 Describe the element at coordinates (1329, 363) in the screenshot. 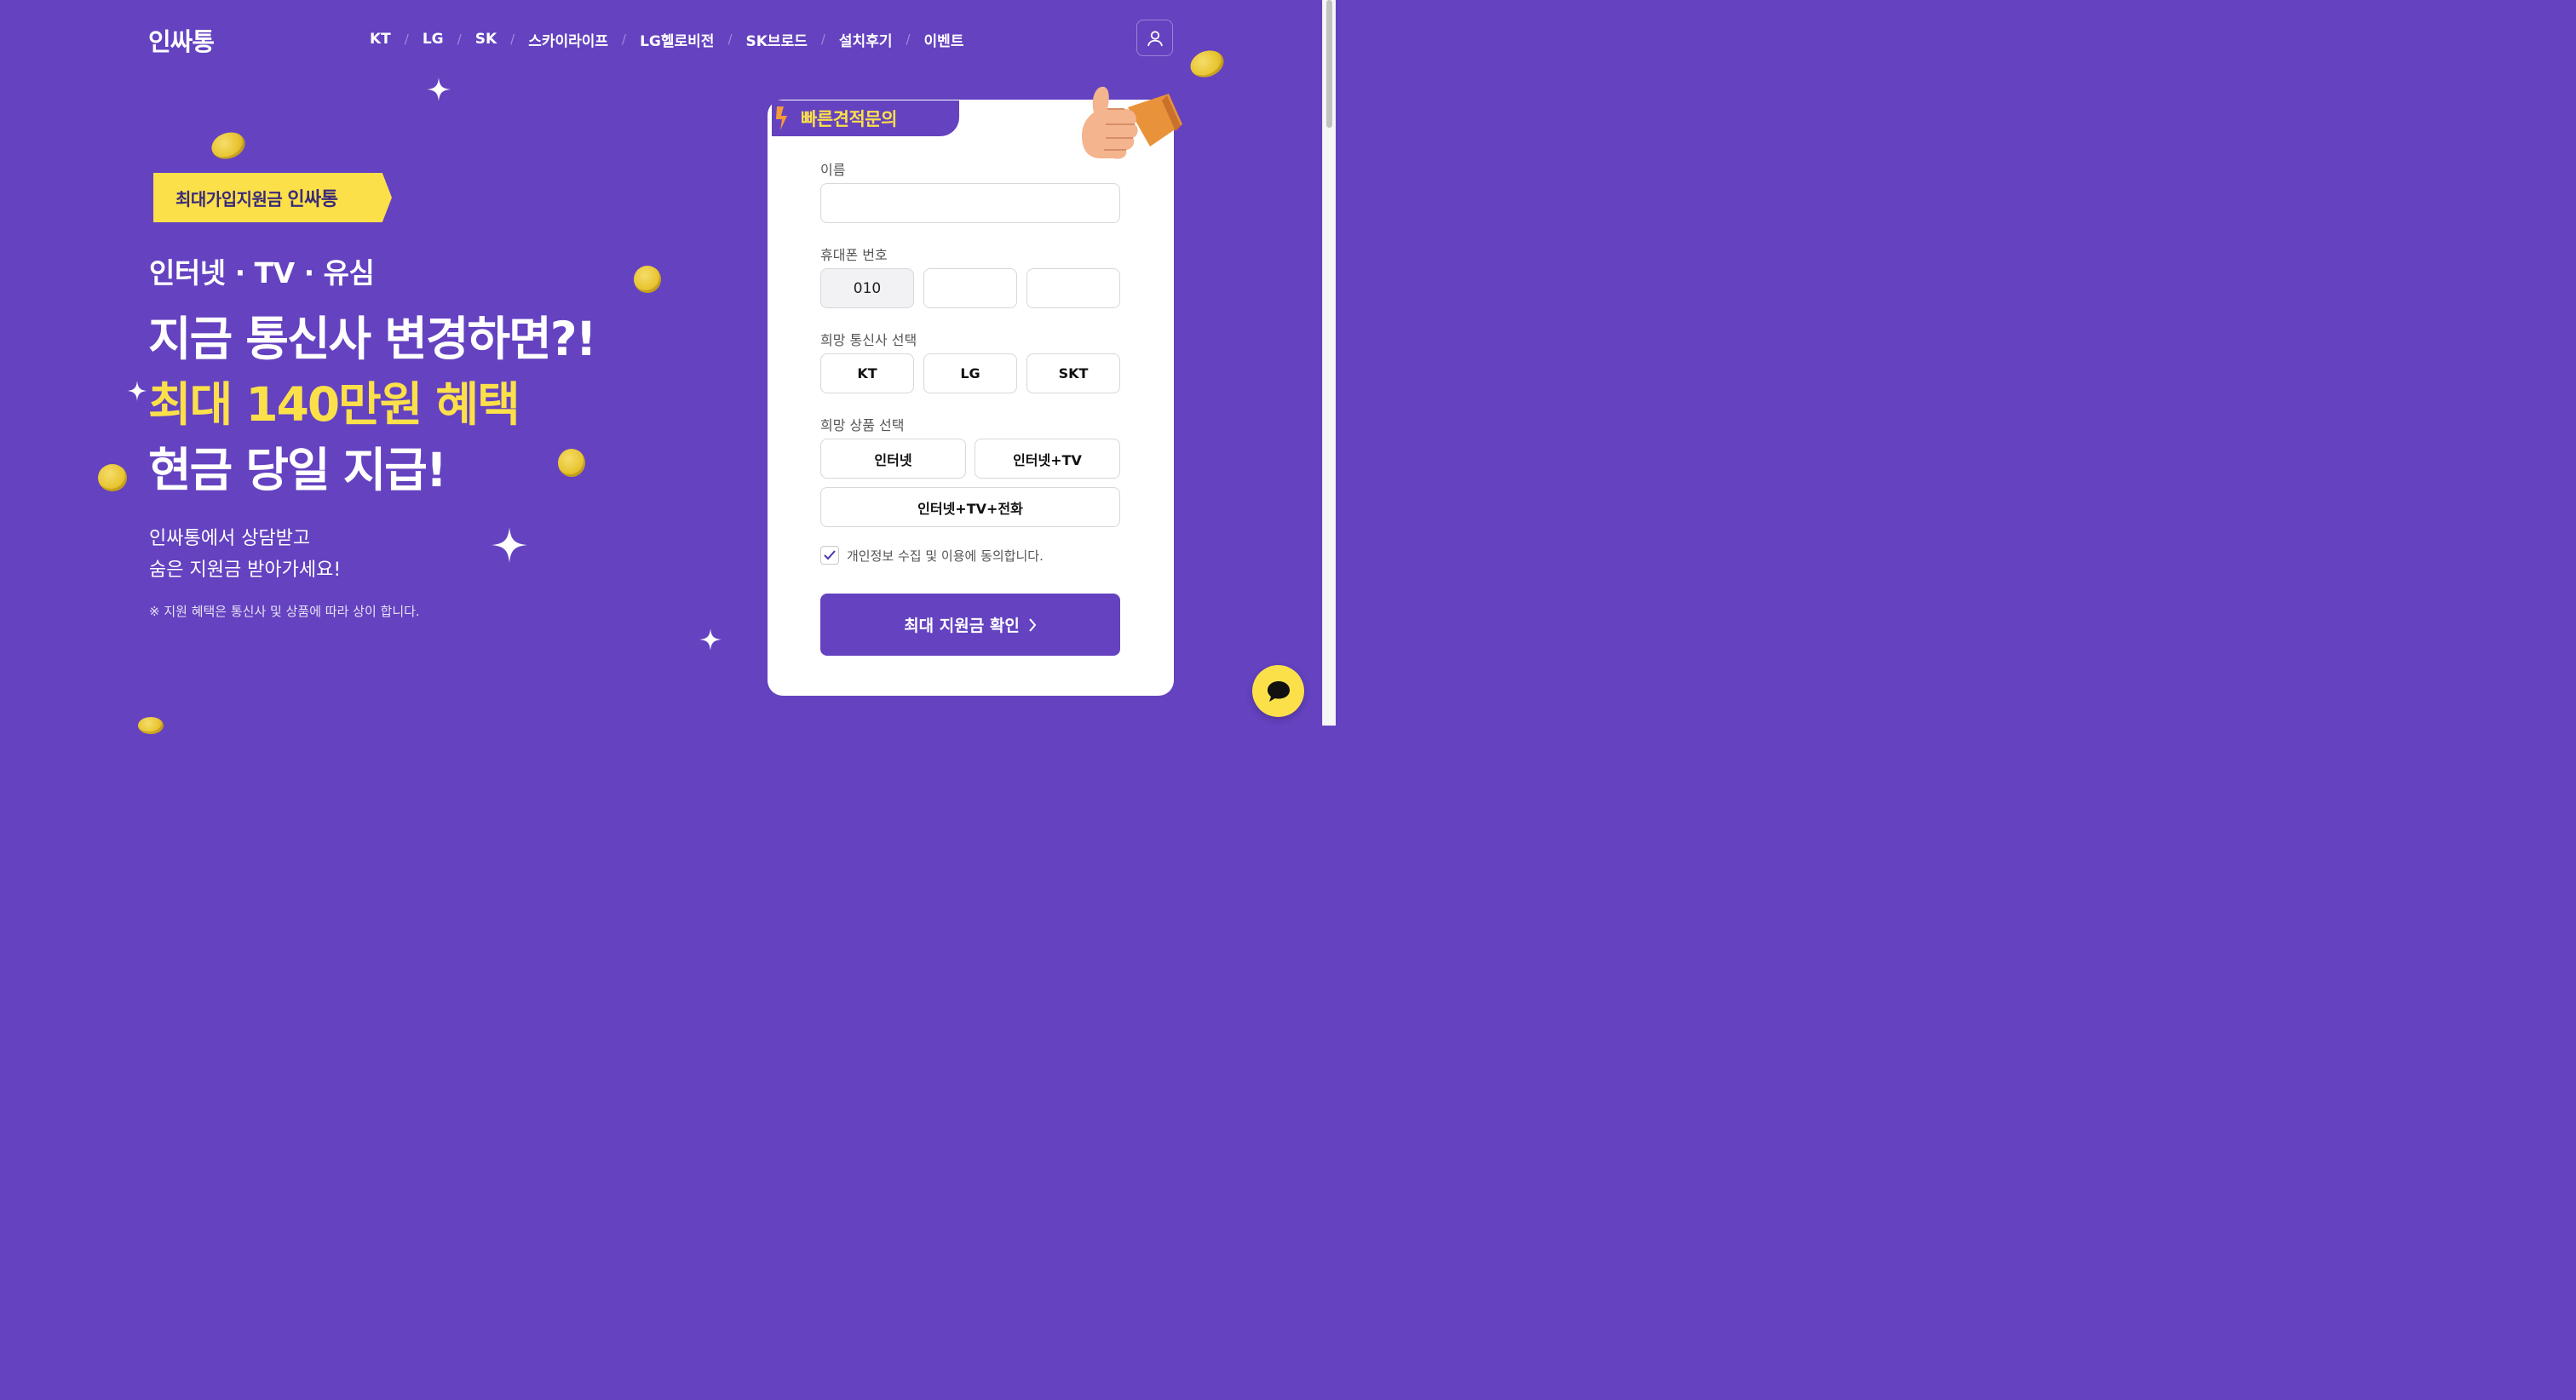

I see `page-scrollbar` at that location.